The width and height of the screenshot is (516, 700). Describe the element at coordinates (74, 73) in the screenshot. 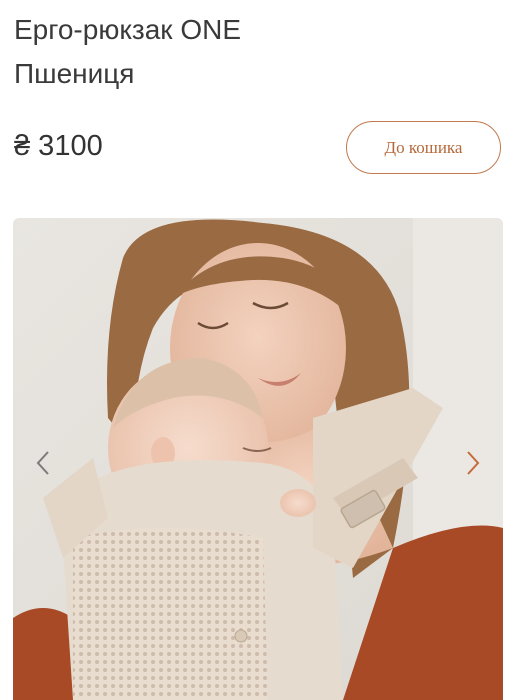

I see `product-title-line2: Пшениця` at that location.